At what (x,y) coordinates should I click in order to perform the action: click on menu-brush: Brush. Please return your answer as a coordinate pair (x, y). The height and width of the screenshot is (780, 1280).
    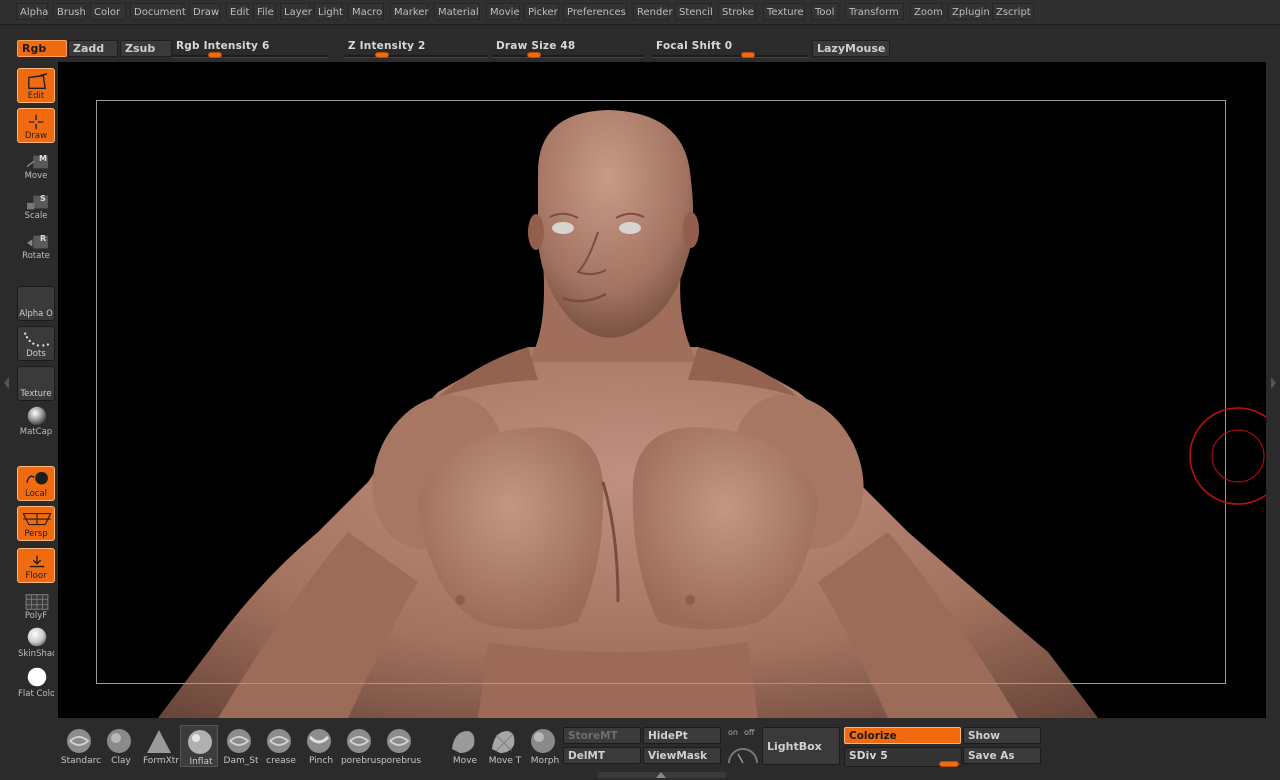
    Looking at the image, I should click on (69, 11).